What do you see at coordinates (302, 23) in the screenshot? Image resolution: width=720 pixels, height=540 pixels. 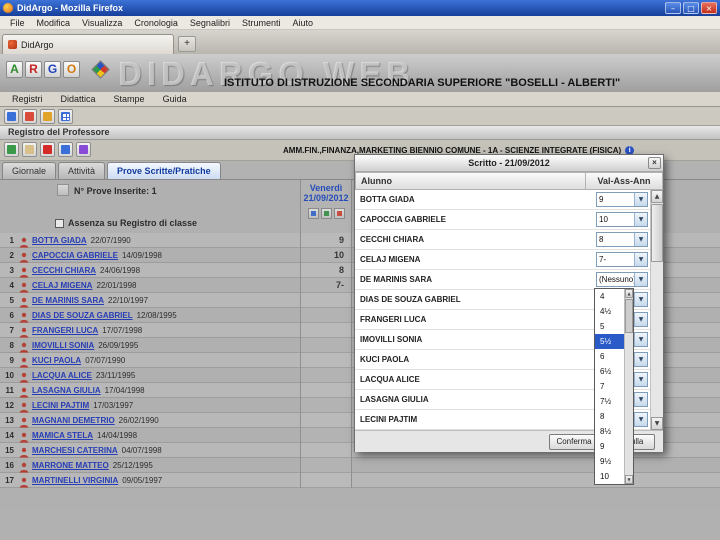 I see `browser-menu-item: Aiuto` at bounding box center [302, 23].